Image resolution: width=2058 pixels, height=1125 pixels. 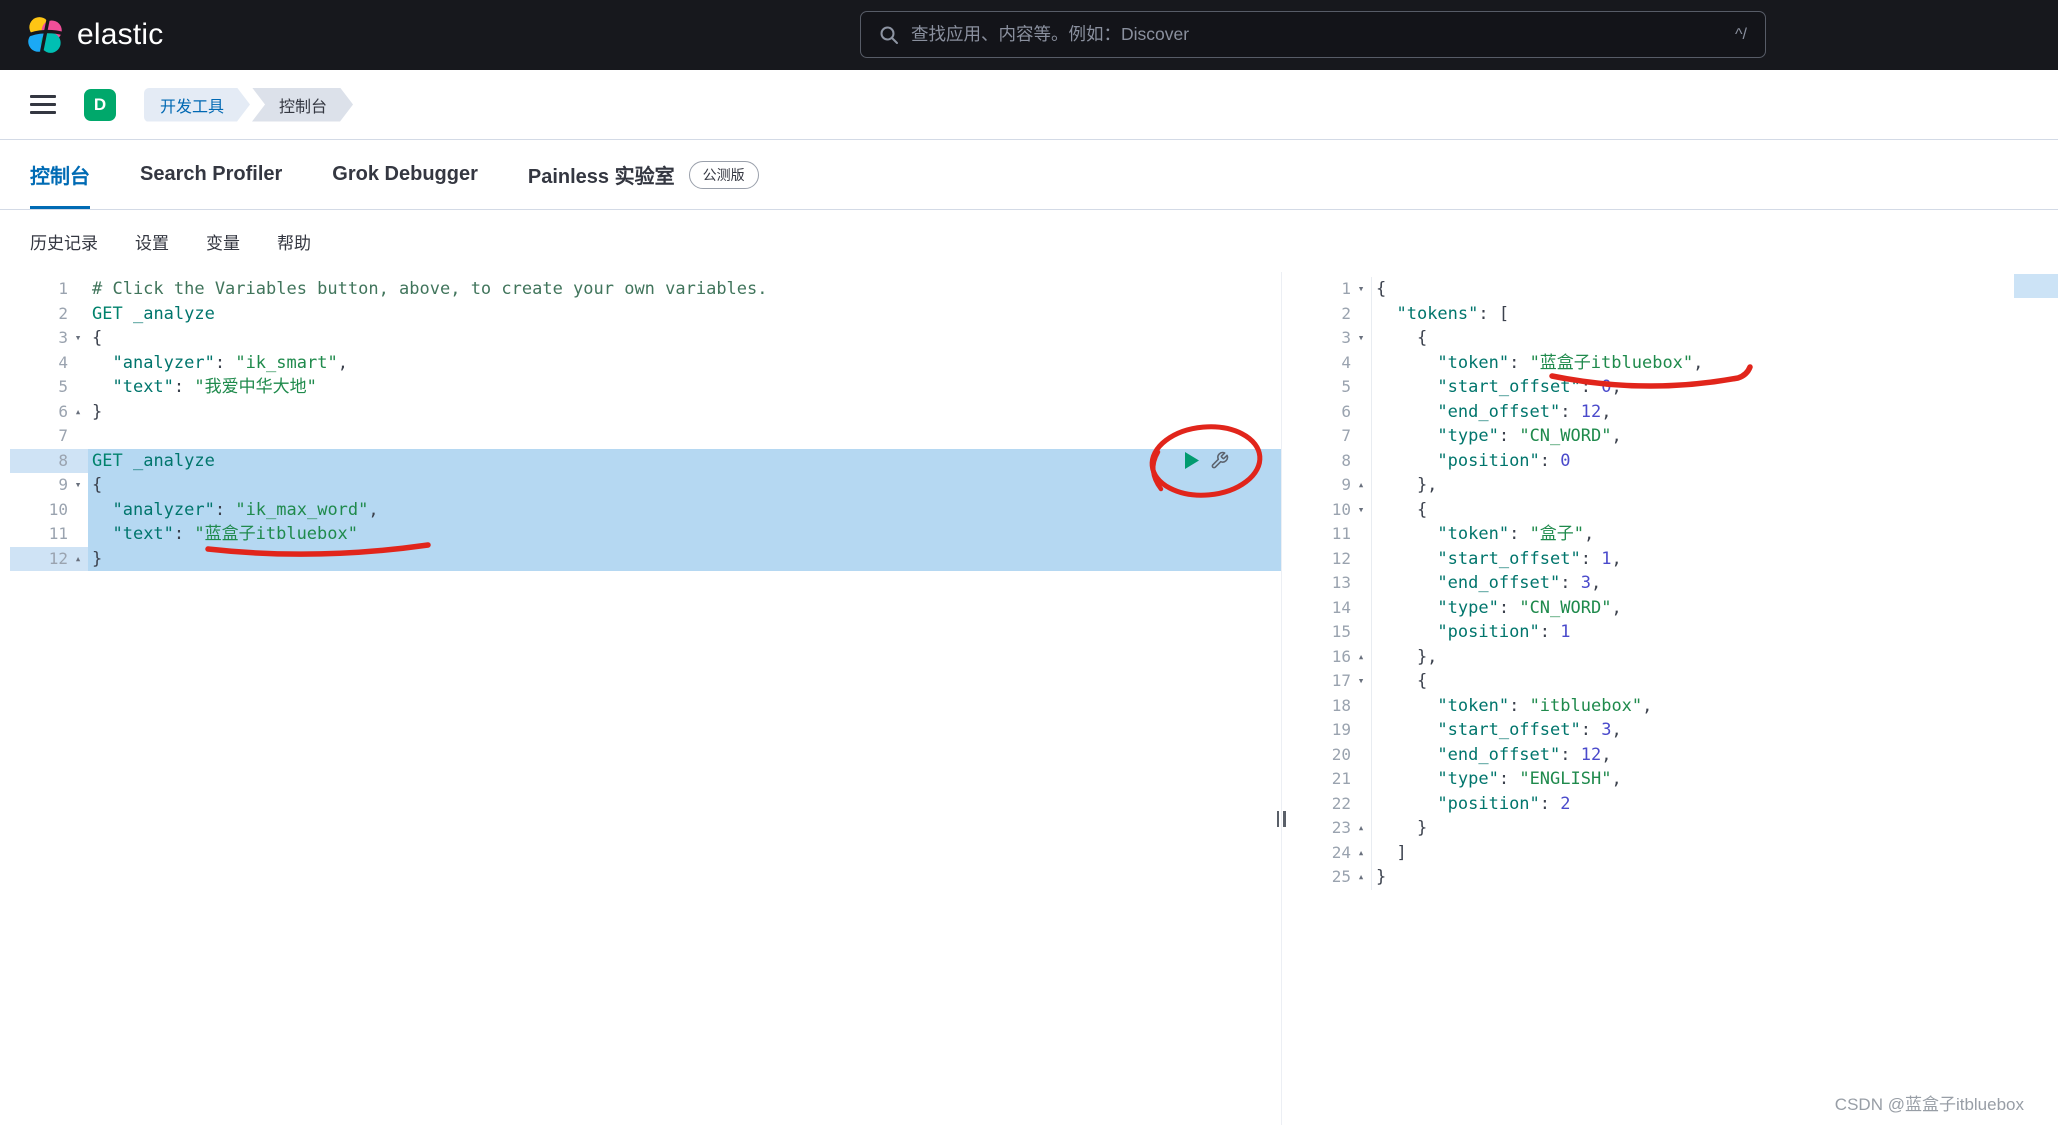 I want to click on code-line: 15 "position": 1, so click(x=1670, y=632).